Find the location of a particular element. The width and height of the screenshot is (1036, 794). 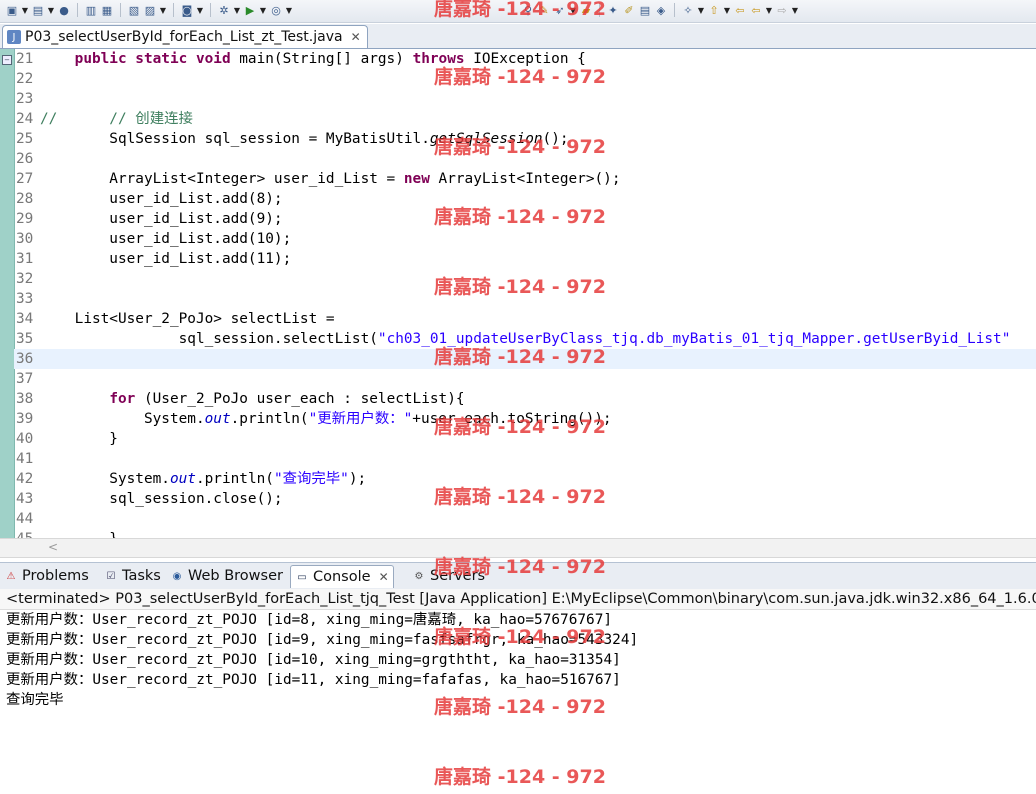

line-number: 25 is located at coordinates (25, 139).